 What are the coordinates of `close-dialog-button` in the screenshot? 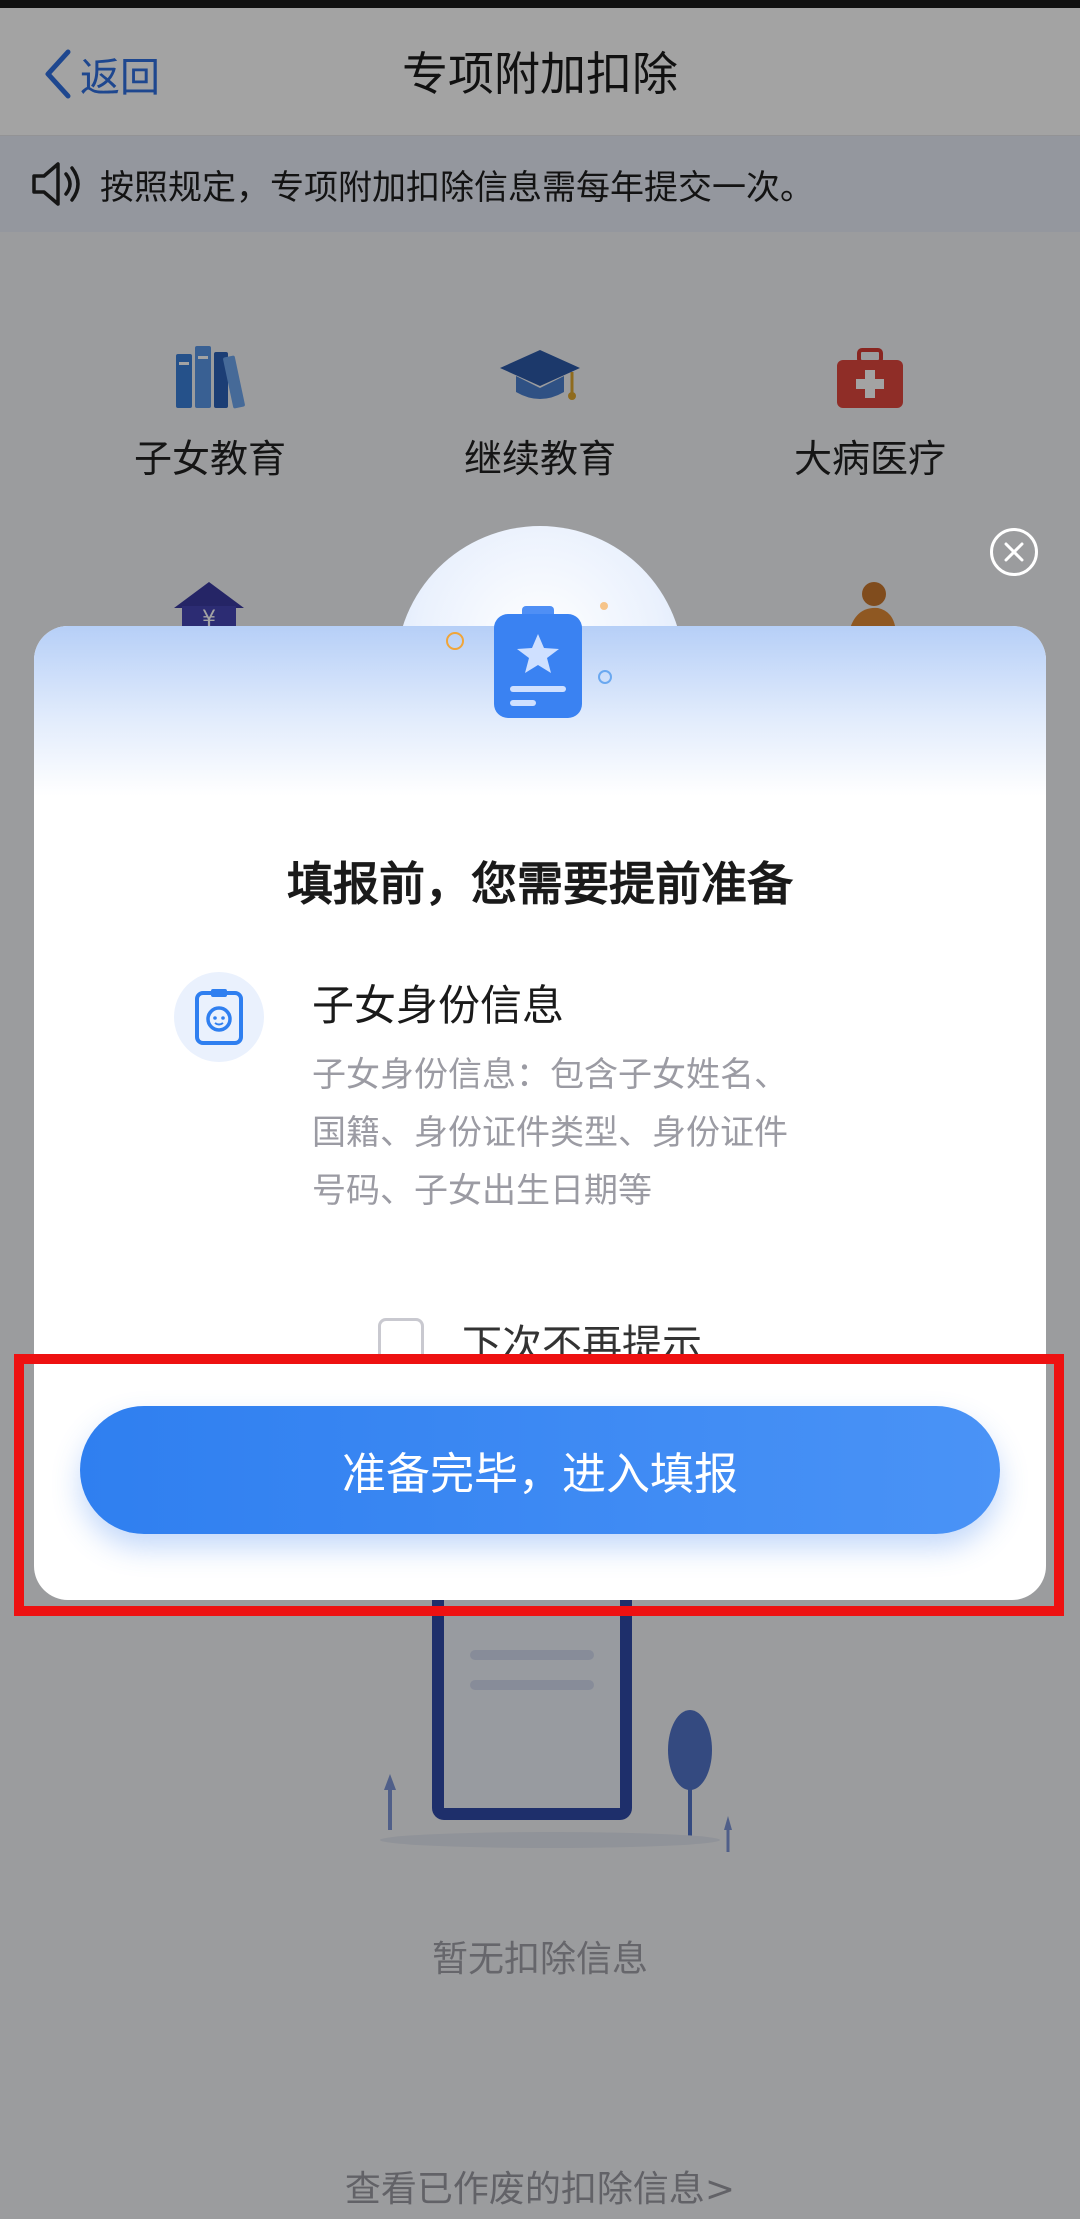 It's located at (1014, 552).